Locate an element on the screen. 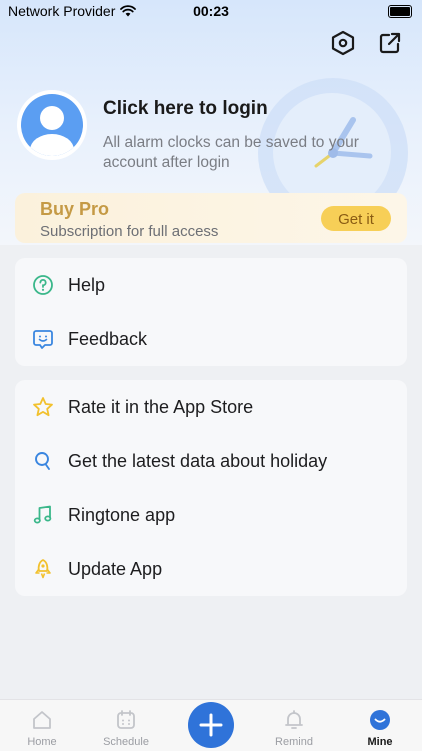 Image resolution: width=422 pixels, height=751 pixels. menu-item-holiday-data: Get the latest data about holiday is located at coordinates (211, 461).